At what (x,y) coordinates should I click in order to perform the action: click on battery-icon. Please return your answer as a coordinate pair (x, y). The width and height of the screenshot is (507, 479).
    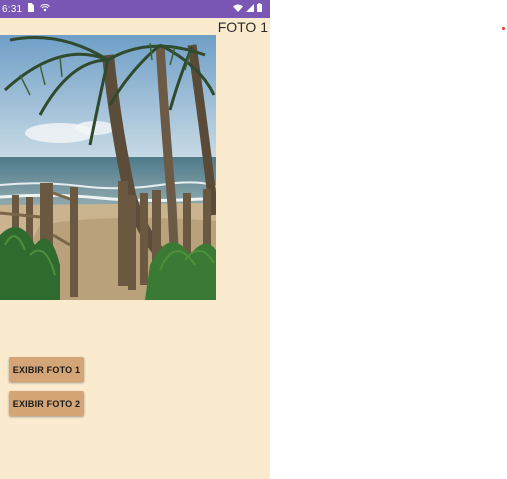
    Looking at the image, I should click on (259, 9).